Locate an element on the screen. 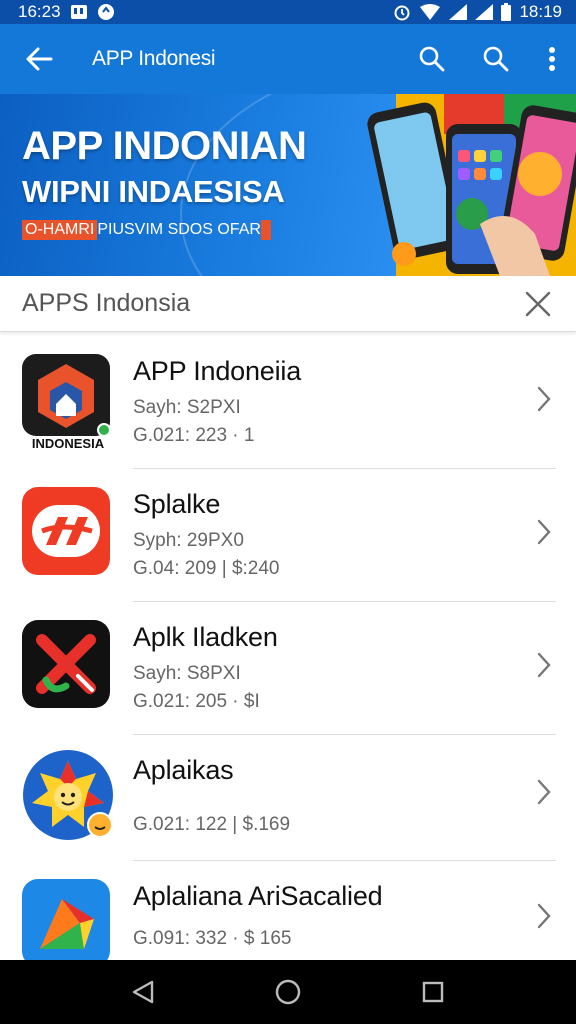 The height and width of the screenshot is (1024, 576). list-item: Aplaikas G.021: 122 | $.169 is located at coordinates (288, 798).